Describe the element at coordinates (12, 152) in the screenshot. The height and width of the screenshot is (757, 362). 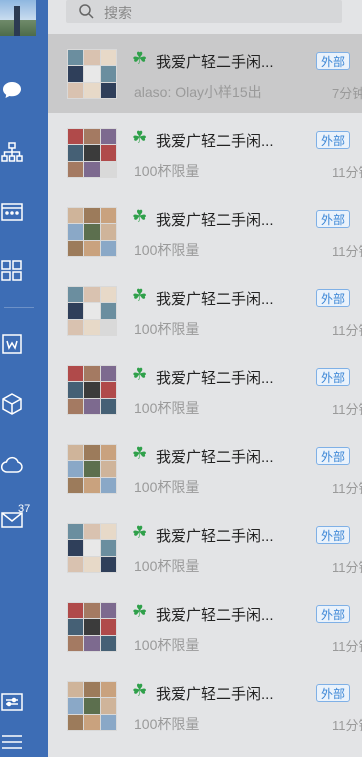
I see `org-chart-icon` at that location.